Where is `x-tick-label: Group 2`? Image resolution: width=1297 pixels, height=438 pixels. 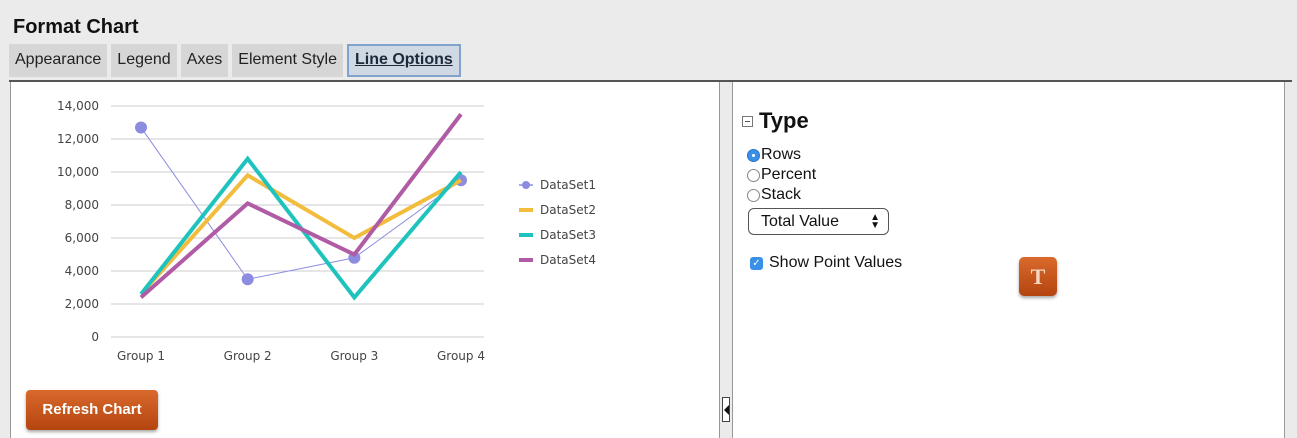 x-tick-label: Group 2 is located at coordinates (248, 356).